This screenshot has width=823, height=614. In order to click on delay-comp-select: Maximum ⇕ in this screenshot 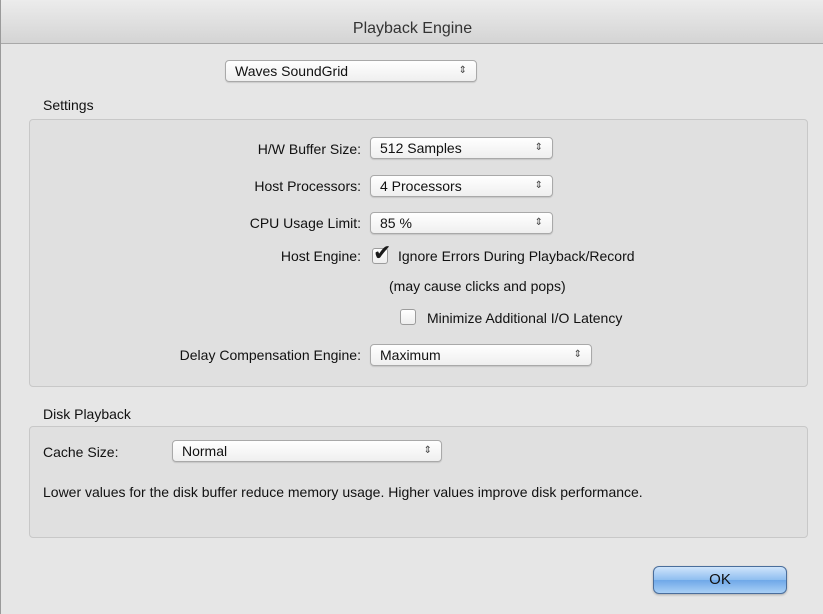, I will do `click(481, 355)`.